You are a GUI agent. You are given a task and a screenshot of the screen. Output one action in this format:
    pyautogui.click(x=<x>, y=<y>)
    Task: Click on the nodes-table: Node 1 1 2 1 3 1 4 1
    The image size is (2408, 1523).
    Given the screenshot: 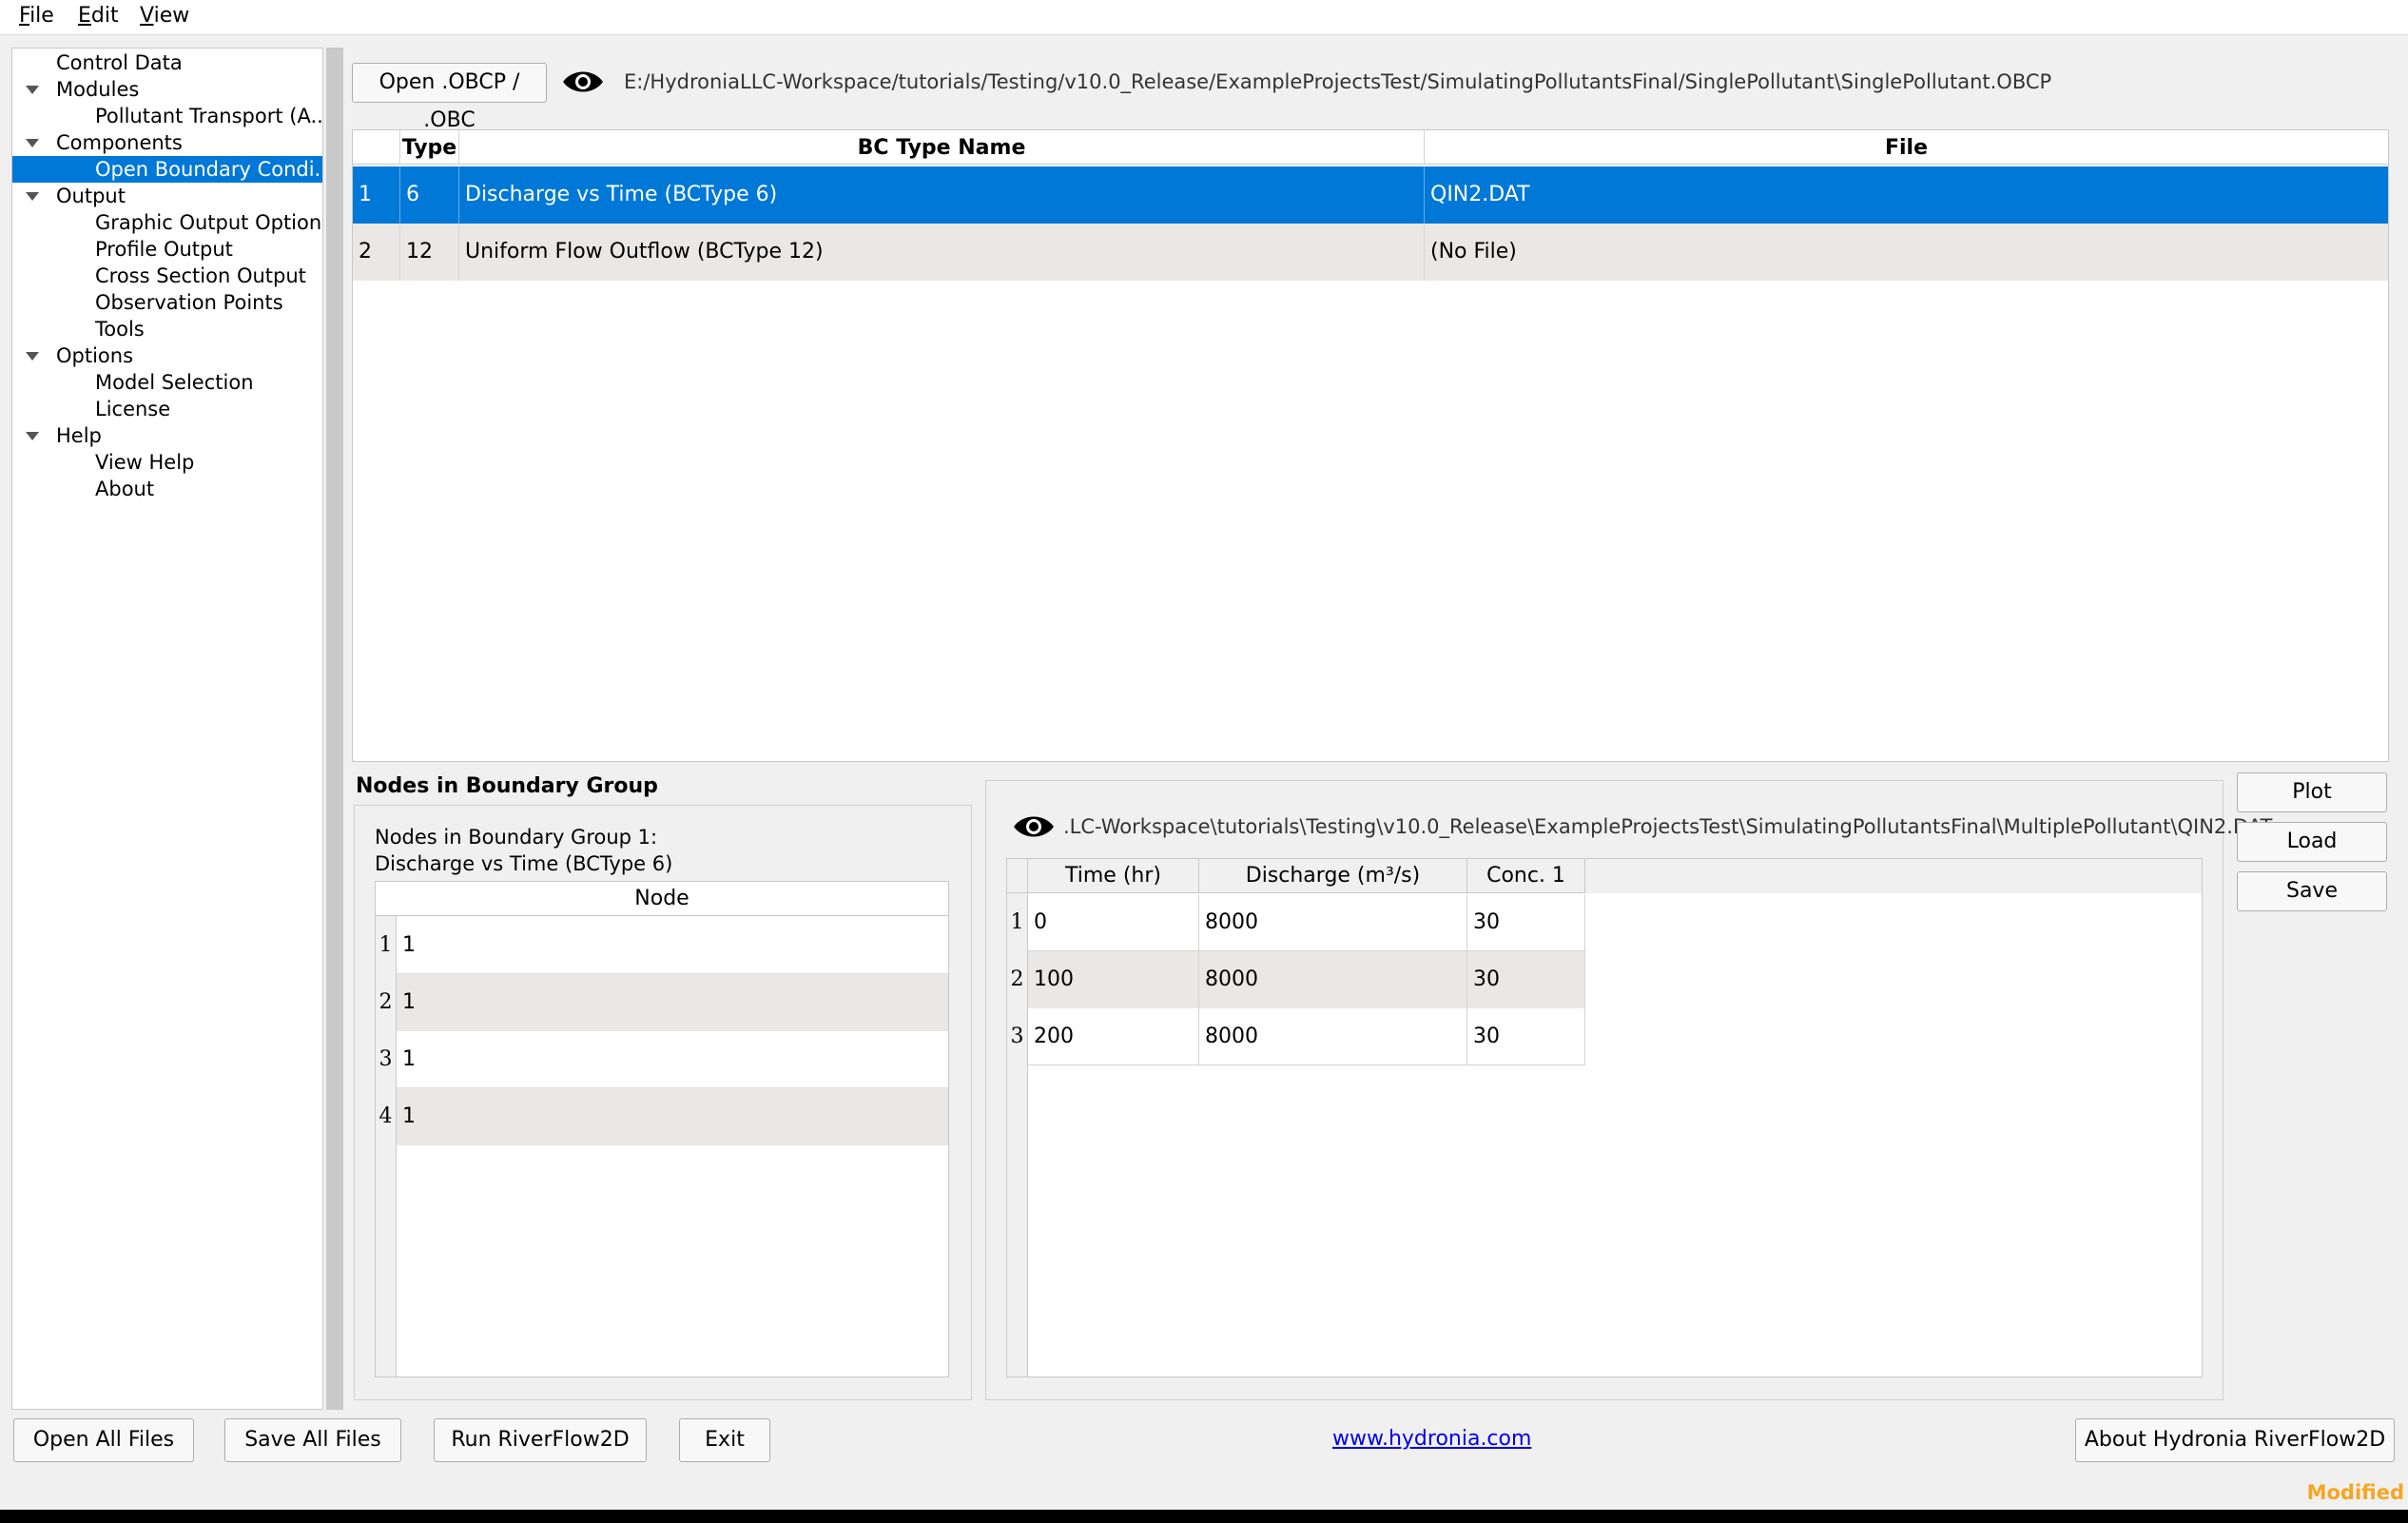 What is the action you would take?
    pyautogui.click(x=662, y=1129)
    